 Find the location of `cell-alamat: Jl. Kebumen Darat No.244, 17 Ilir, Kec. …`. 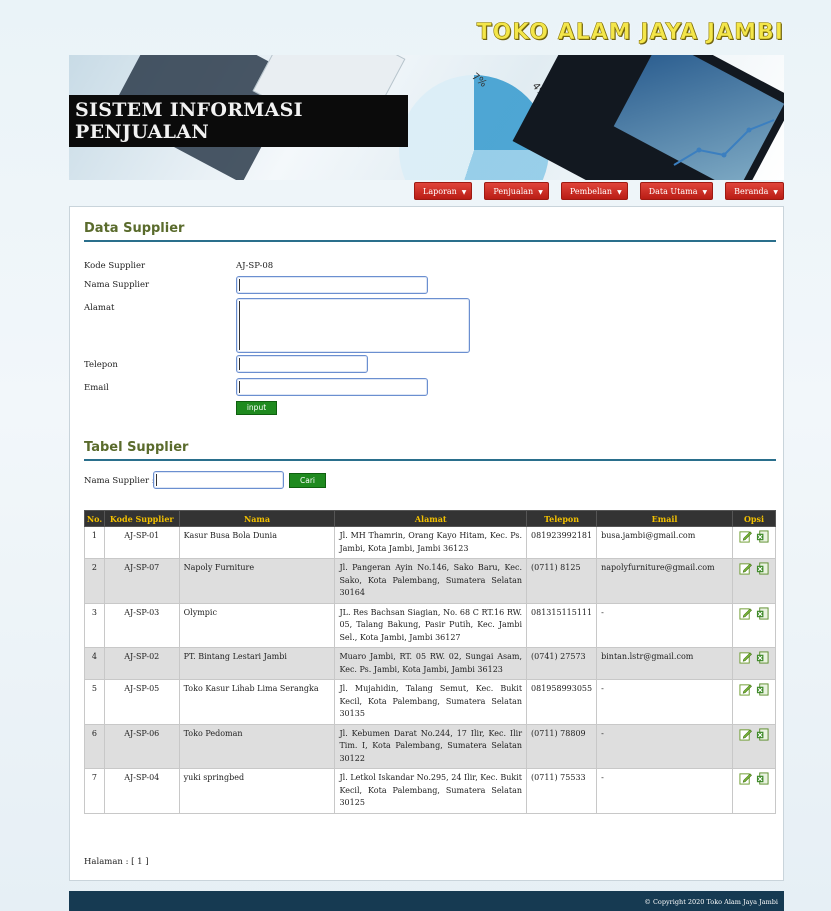

cell-alamat: Jl. Kebumen Darat No.244, 17 Ilir, Kec. … is located at coordinates (431, 746).